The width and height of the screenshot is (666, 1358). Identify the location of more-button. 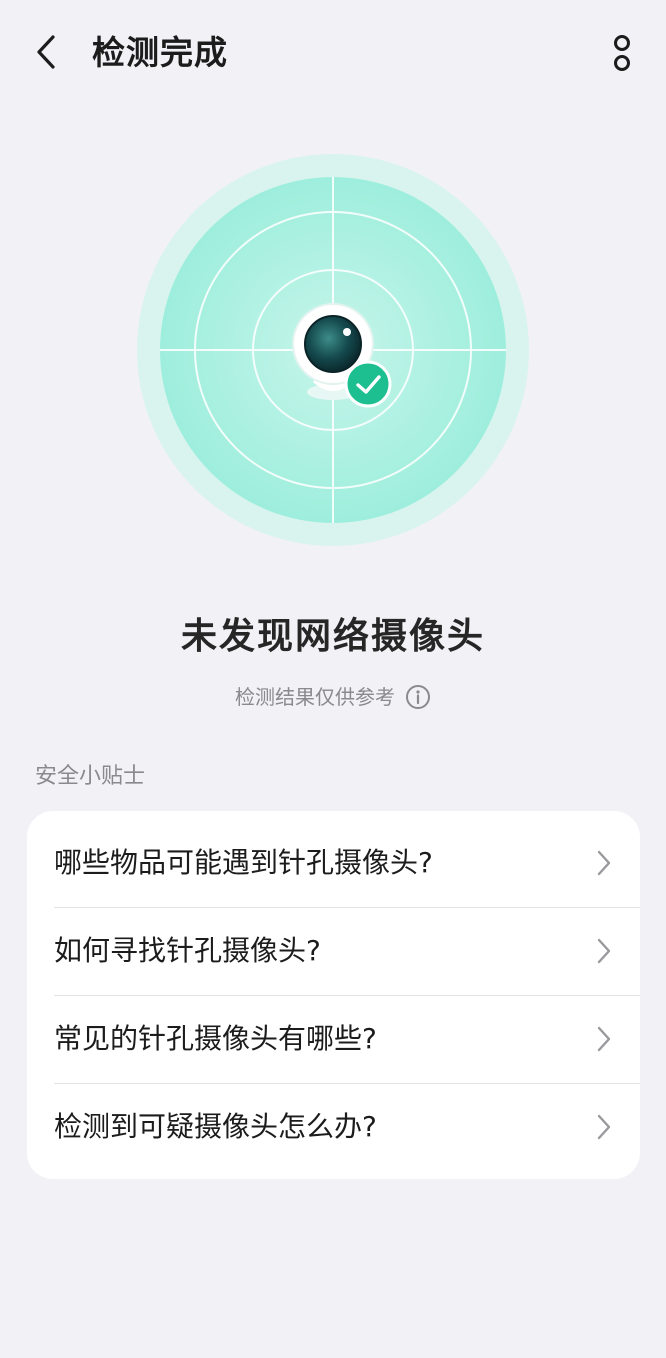
(622, 53).